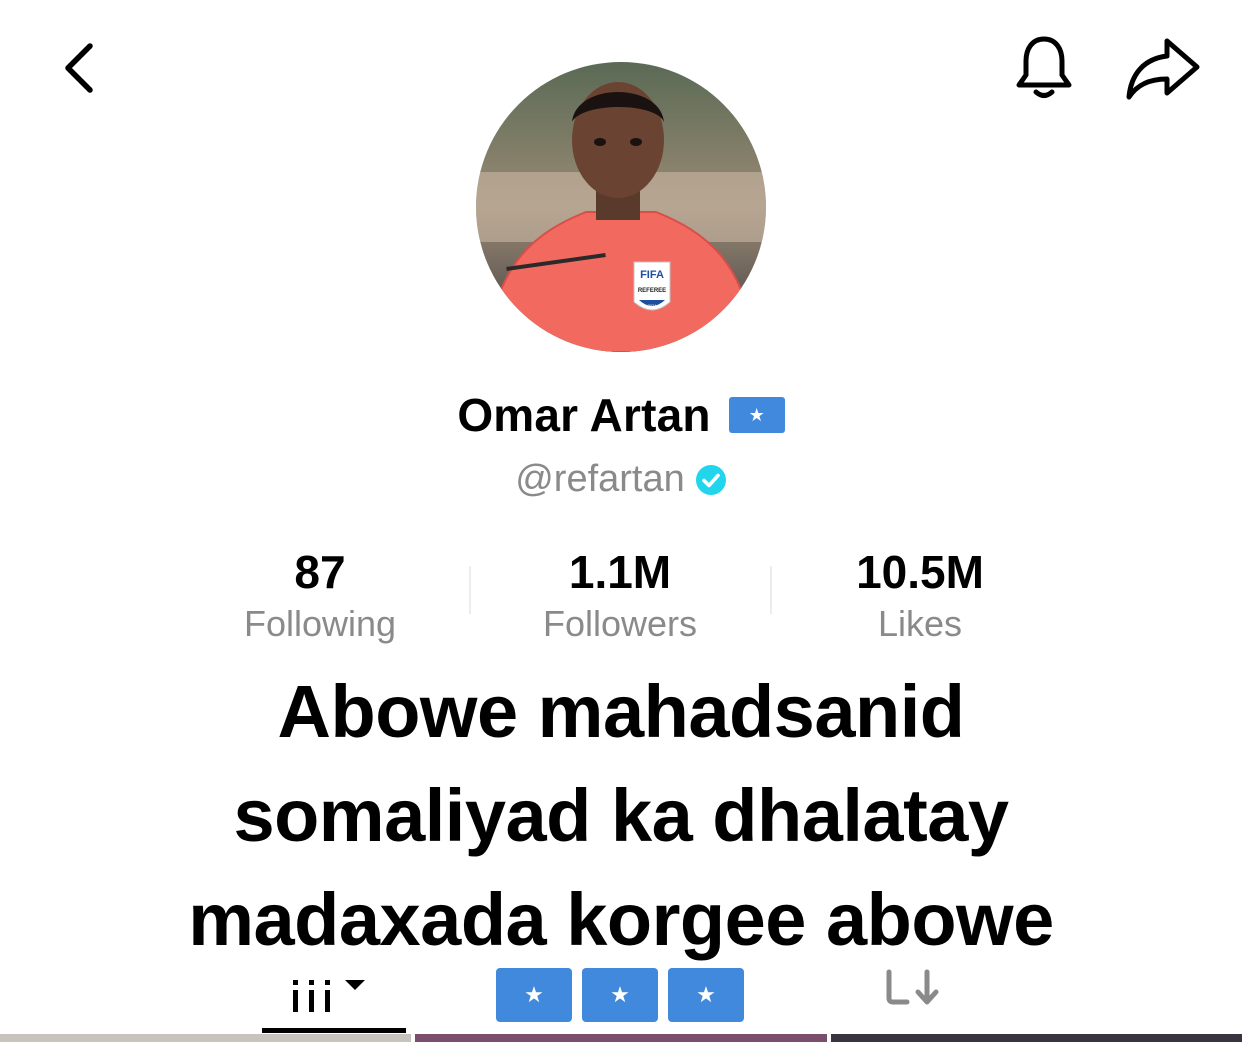 The width and height of the screenshot is (1242, 1042). I want to click on followers-stat: 1.1M Followers, so click(620, 596).